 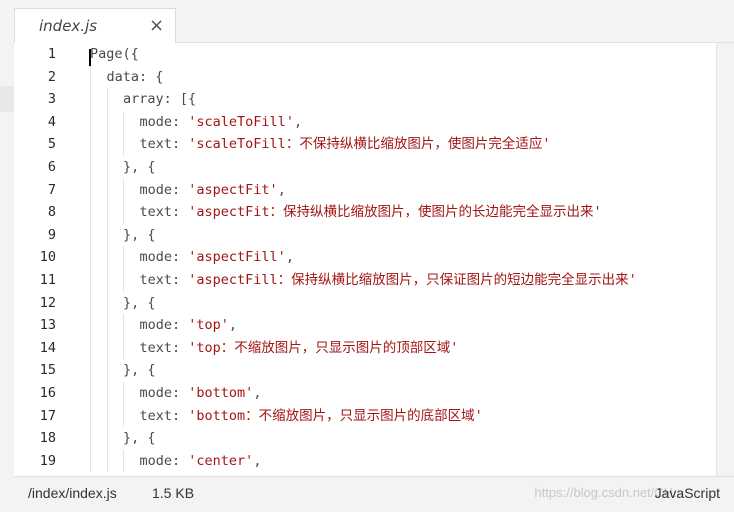 What do you see at coordinates (47, 280) in the screenshot?
I see `line-number: 11` at bounding box center [47, 280].